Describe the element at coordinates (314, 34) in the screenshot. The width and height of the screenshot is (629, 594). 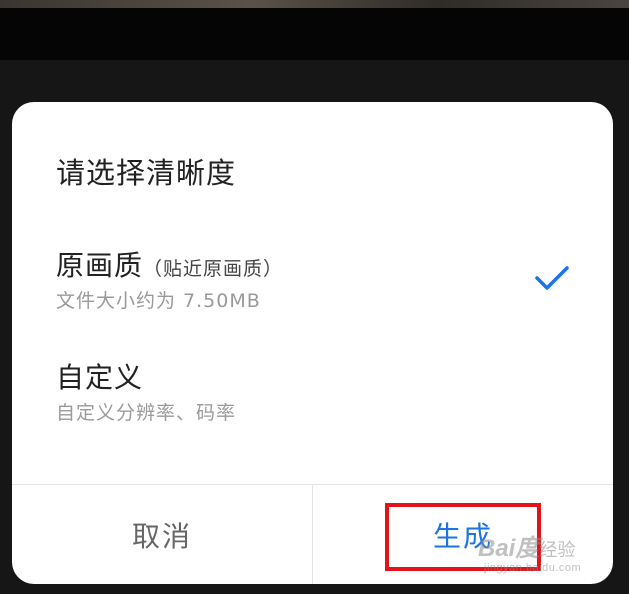
I see `background-band` at that location.